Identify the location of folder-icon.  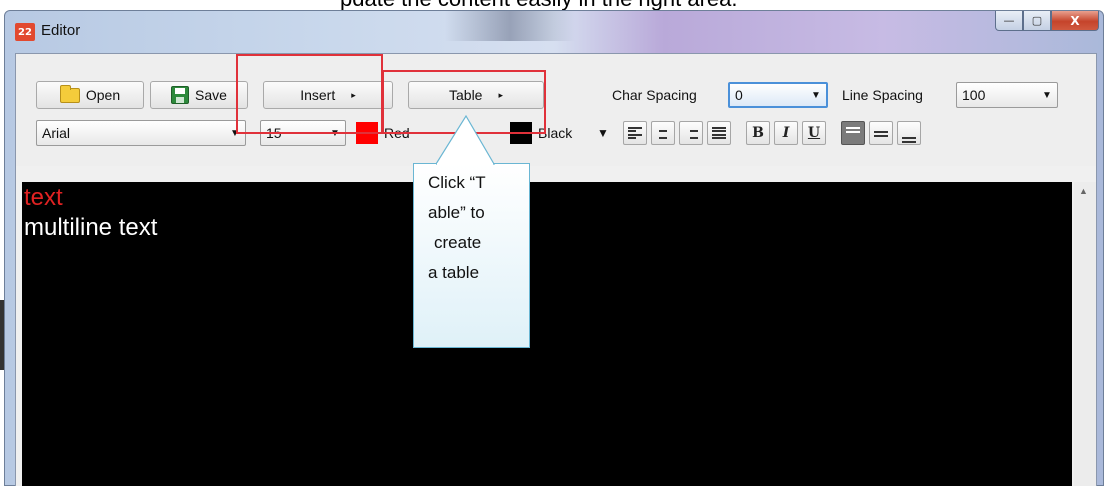
(69, 93).